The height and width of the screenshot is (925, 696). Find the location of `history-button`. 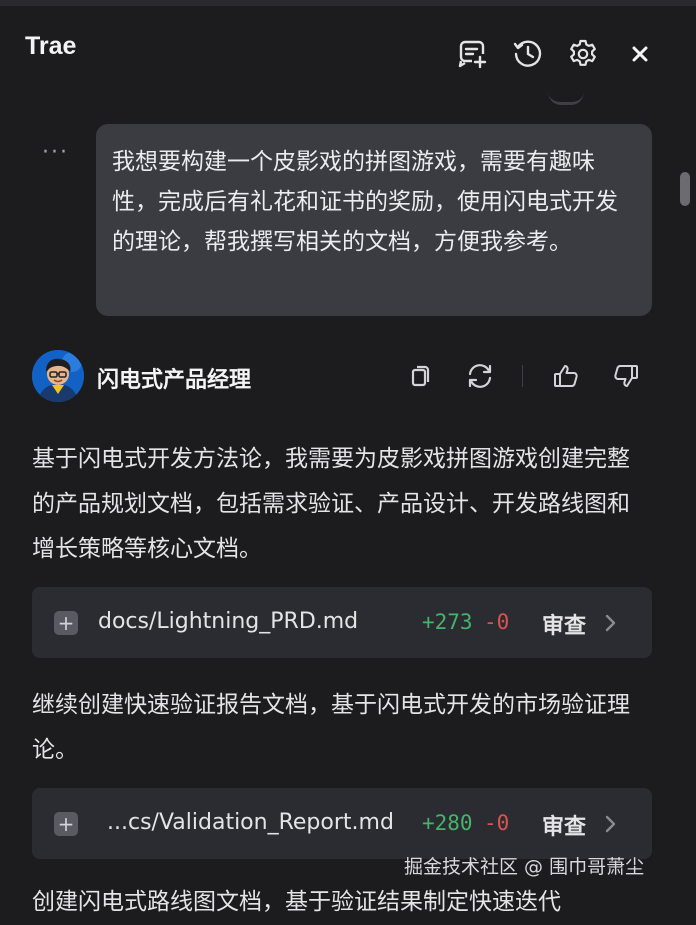

history-button is located at coordinates (528, 54).